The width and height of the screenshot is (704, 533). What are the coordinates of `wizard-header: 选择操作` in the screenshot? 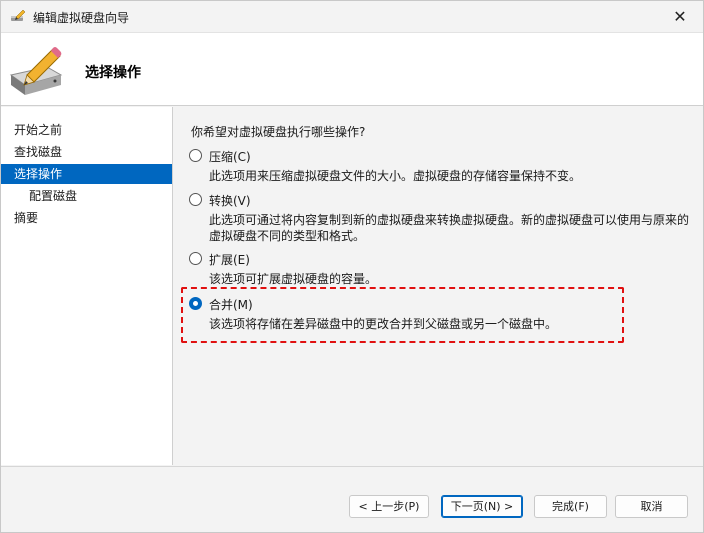 It's located at (352, 69).